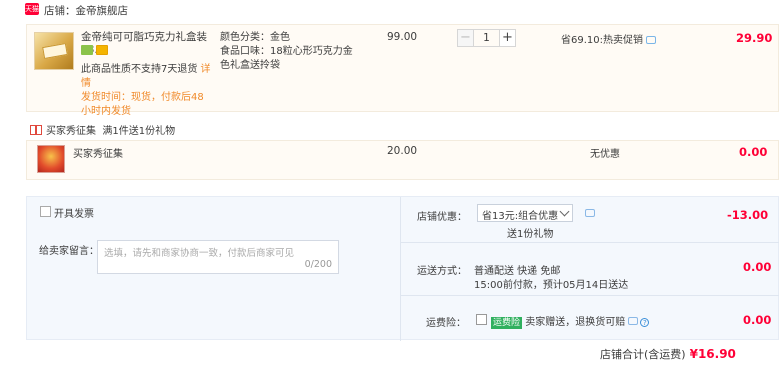 The width and height of the screenshot is (779, 370). Describe the element at coordinates (551, 285) in the screenshot. I see `shipping-eta: 15:00前付款，预计05月14日送达` at that location.